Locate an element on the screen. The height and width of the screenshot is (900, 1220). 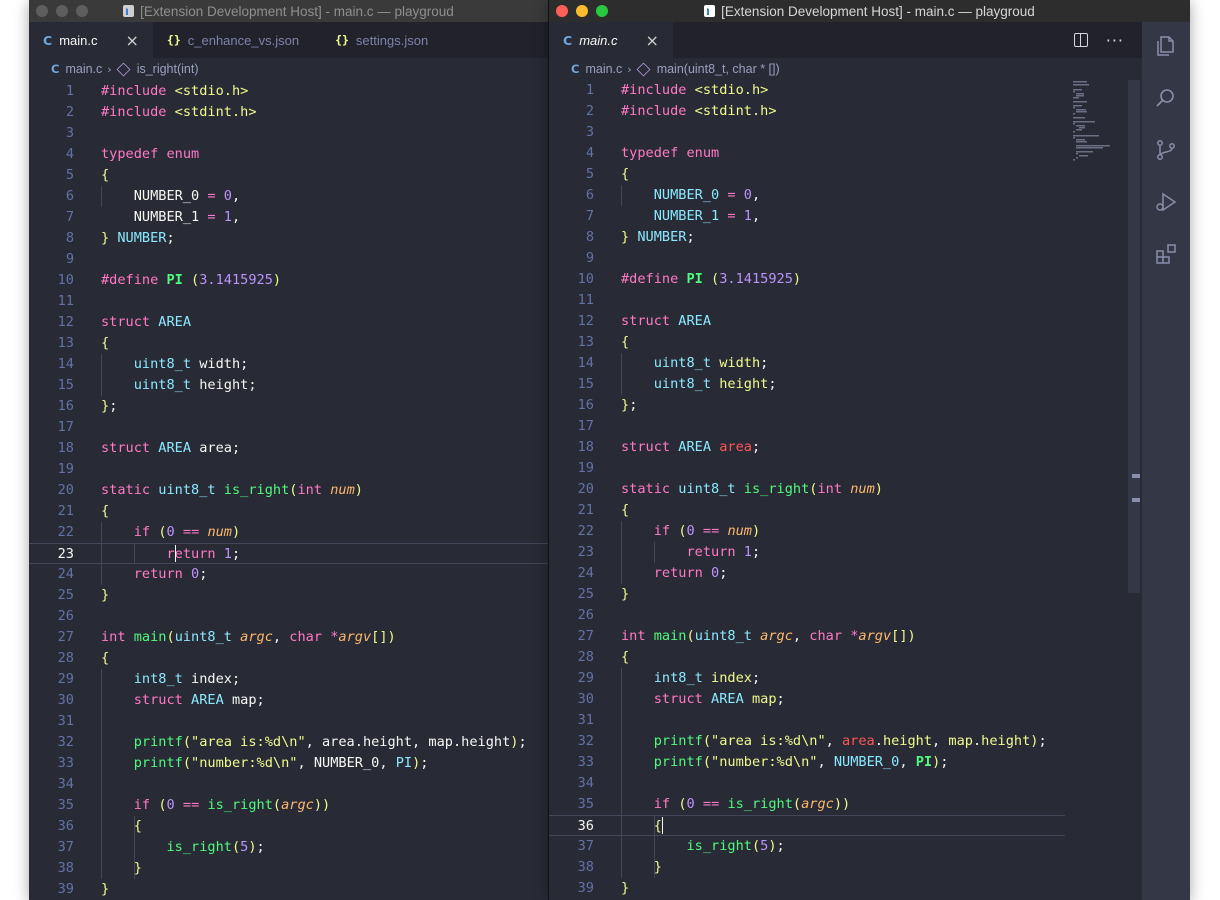
tab-settings-json: {} settings.json is located at coordinates (382, 40).